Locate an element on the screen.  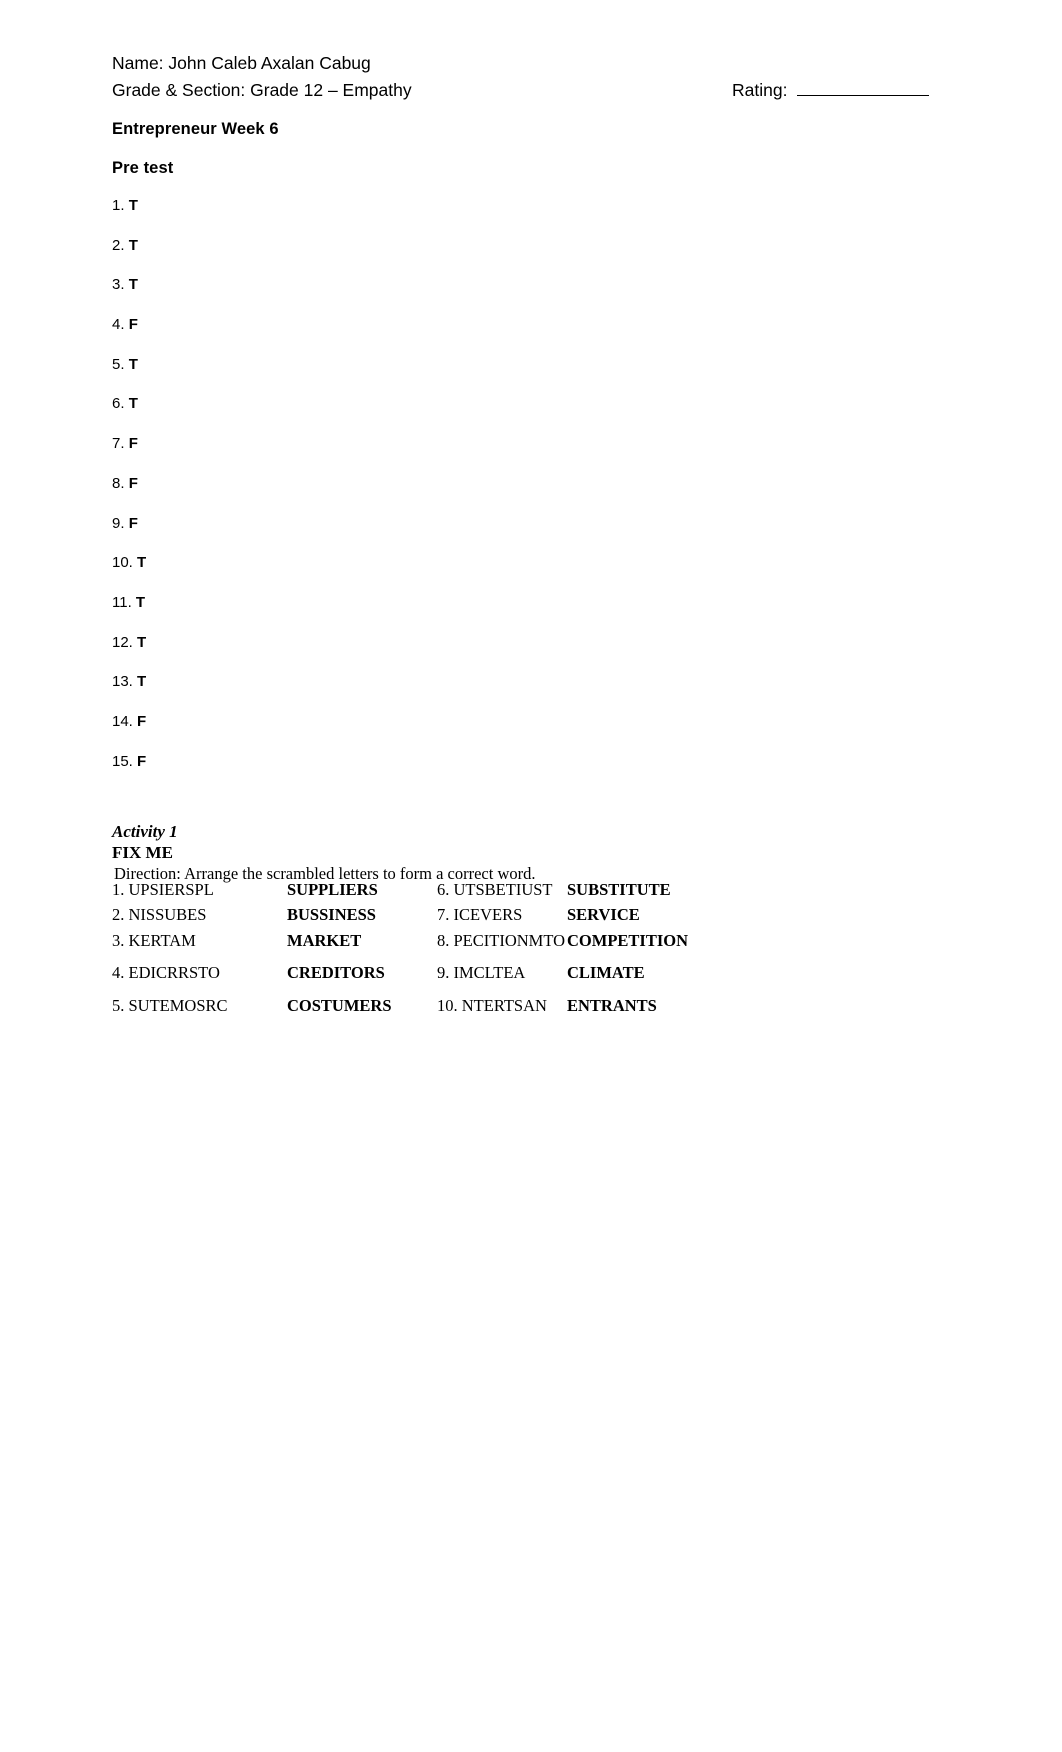
pretest-item-number: 13. is located at coordinates (122, 682).